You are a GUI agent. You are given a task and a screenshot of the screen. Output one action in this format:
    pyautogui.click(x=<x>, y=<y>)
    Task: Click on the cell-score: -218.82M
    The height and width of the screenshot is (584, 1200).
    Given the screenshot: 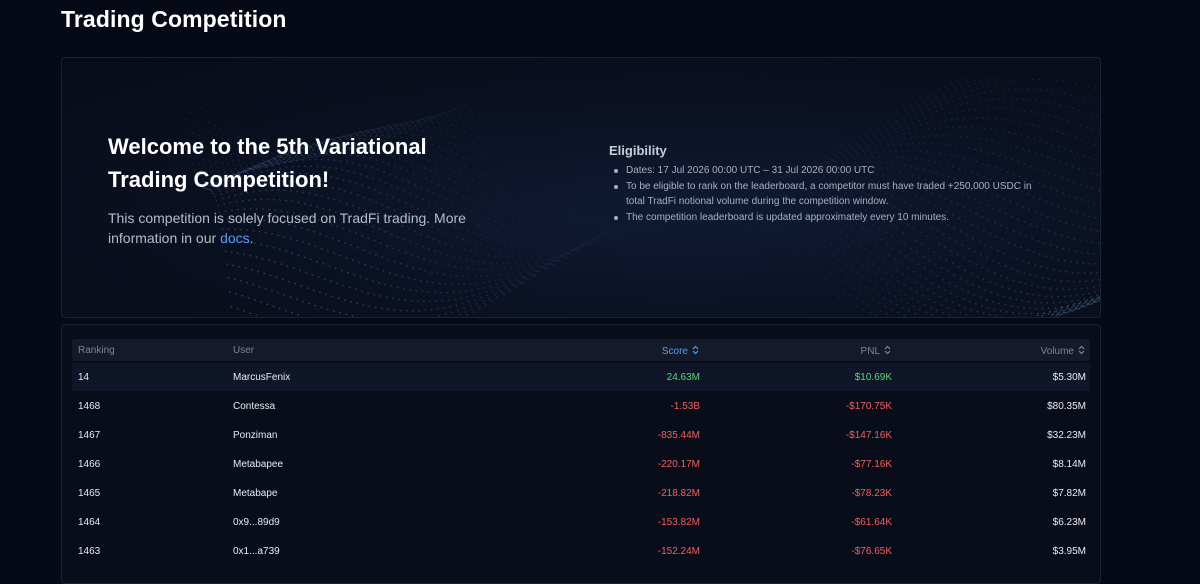 What is the action you would take?
    pyautogui.click(x=679, y=493)
    